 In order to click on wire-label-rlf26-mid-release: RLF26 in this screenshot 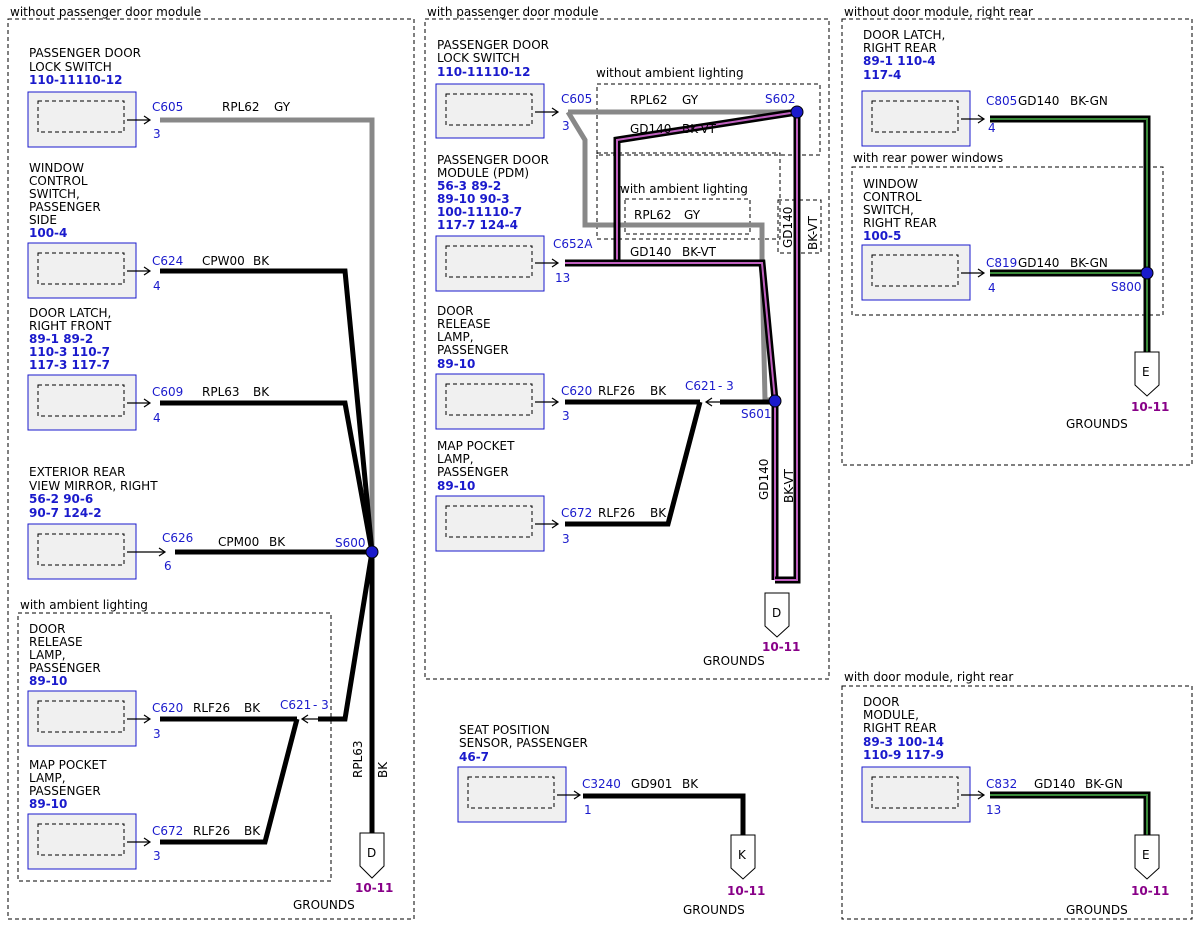, I will do `click(616, 391)`.